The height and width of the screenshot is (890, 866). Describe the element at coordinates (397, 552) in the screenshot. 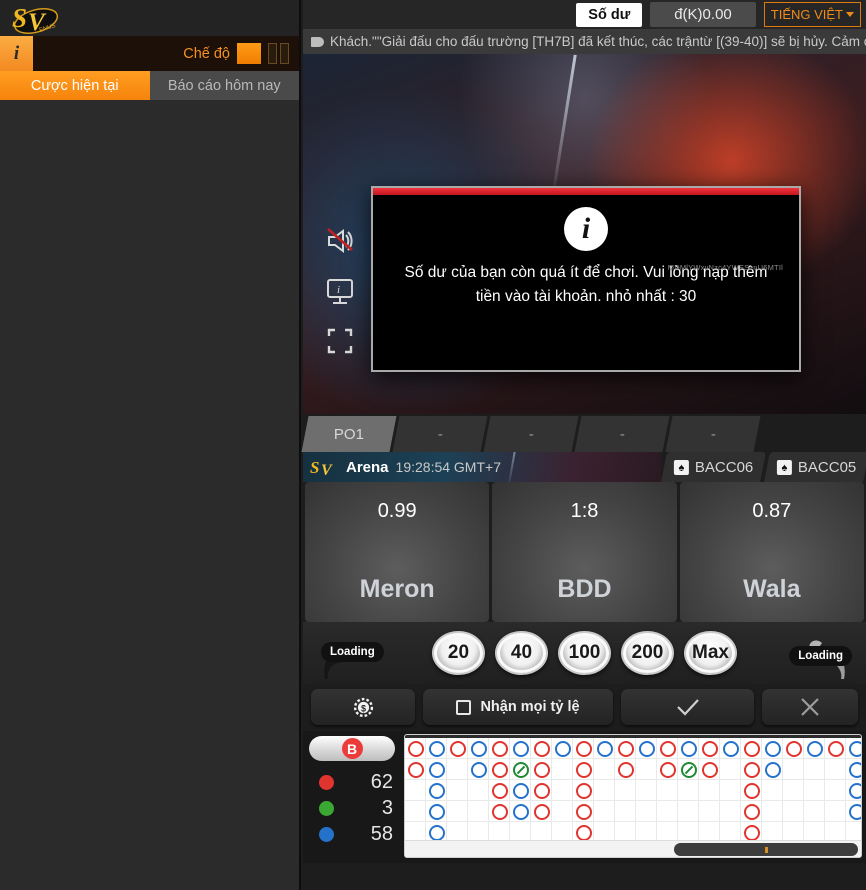

I see `bet-option-meron: 0.99 Meron` at that location.